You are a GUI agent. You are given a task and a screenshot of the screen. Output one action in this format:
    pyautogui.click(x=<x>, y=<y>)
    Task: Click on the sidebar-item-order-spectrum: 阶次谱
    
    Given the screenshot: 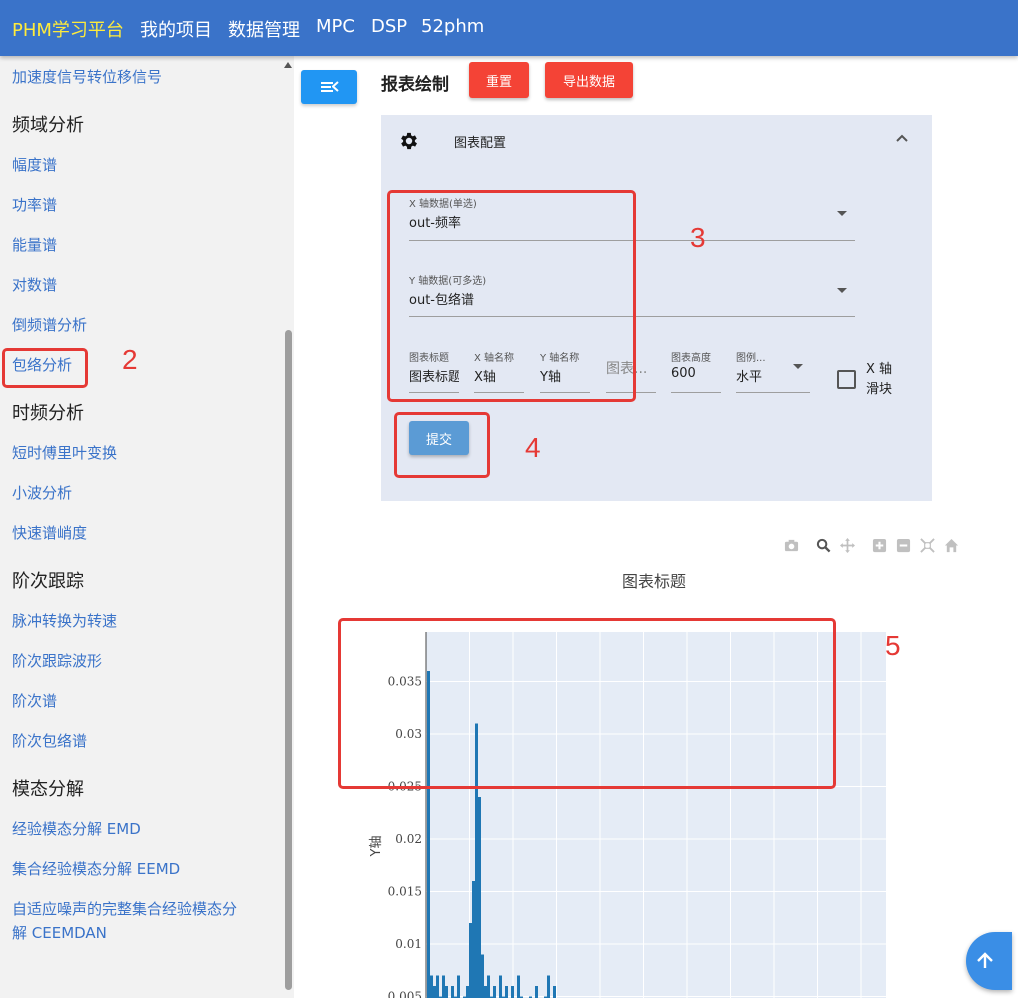 What is the action you would take?
    pyautogui.click(x=34, y=700)
    